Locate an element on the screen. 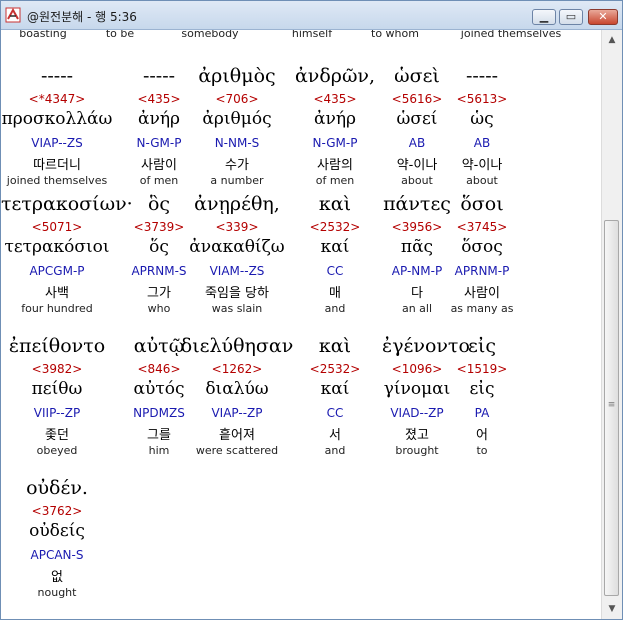 This screenshot has width=623, height=620. gloss-text: boasting is located at coordinates (43, 35).